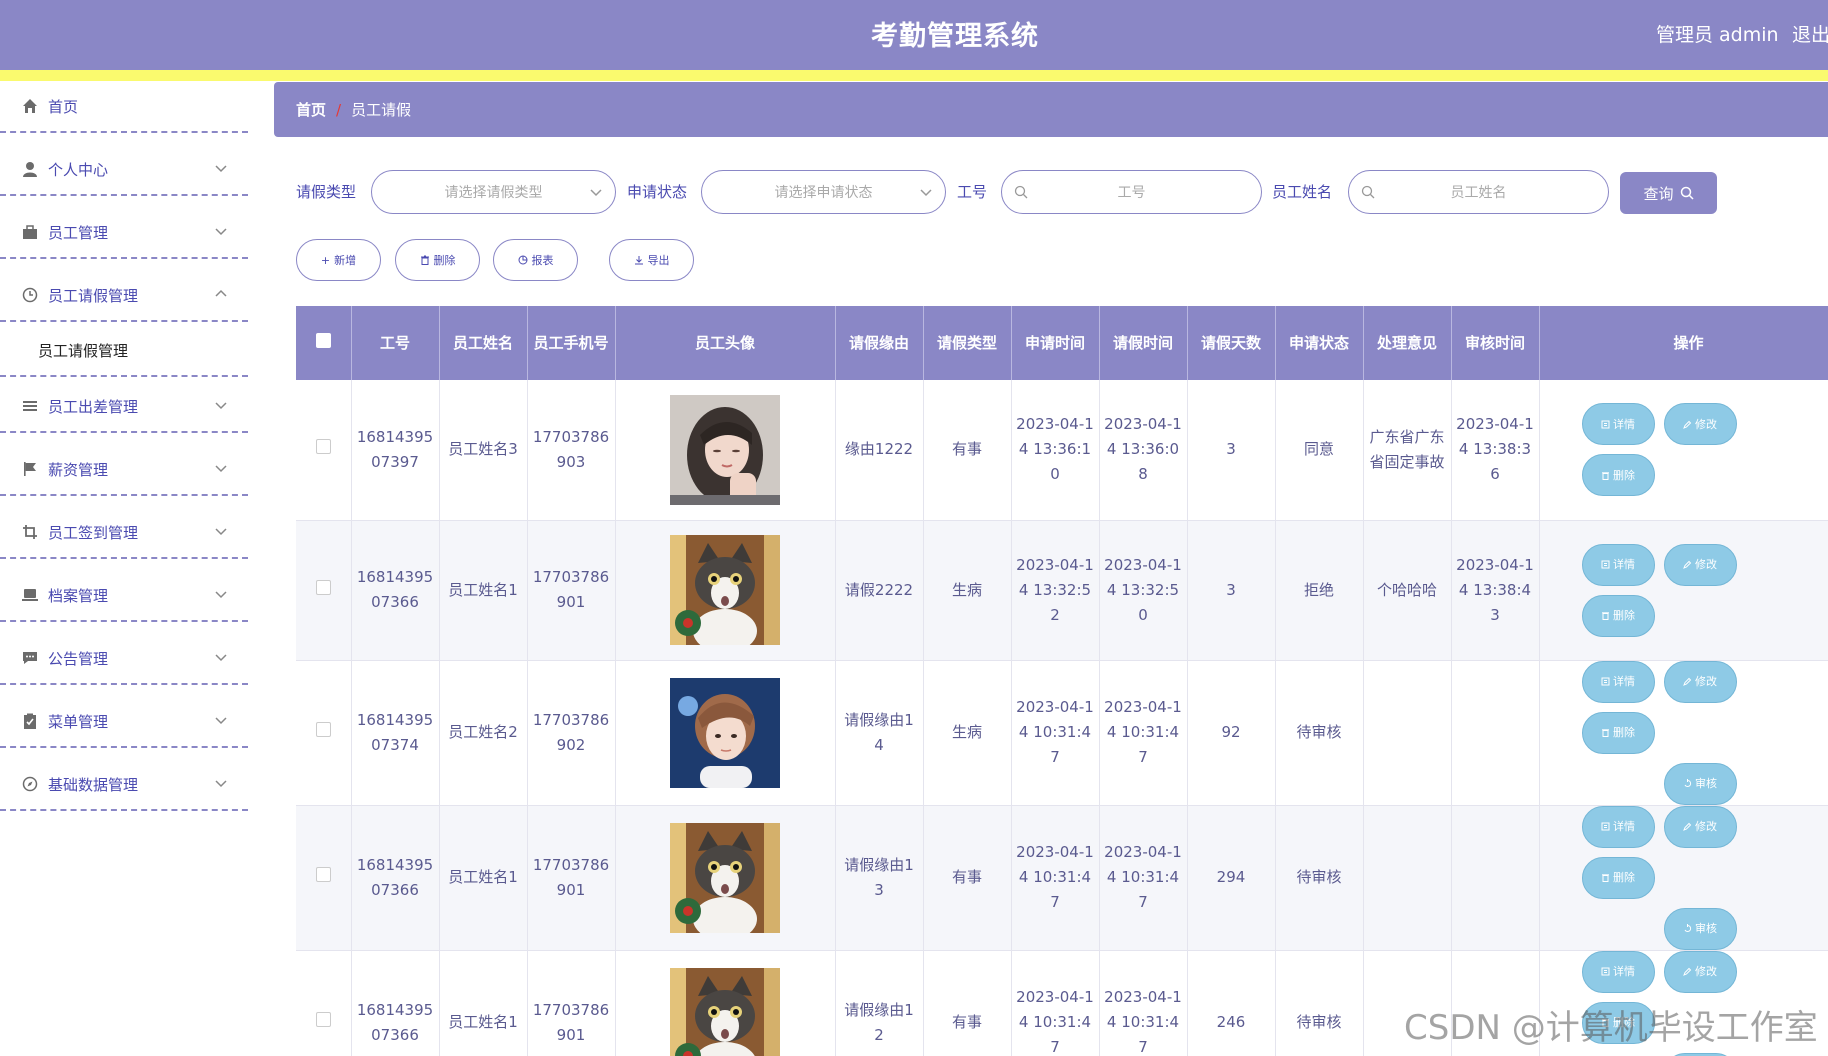 This screenshot has height=1056, width=1828. Describe the element at coordinates (535, 260) in the screenshot. I see `report-button: 报表` at that location.